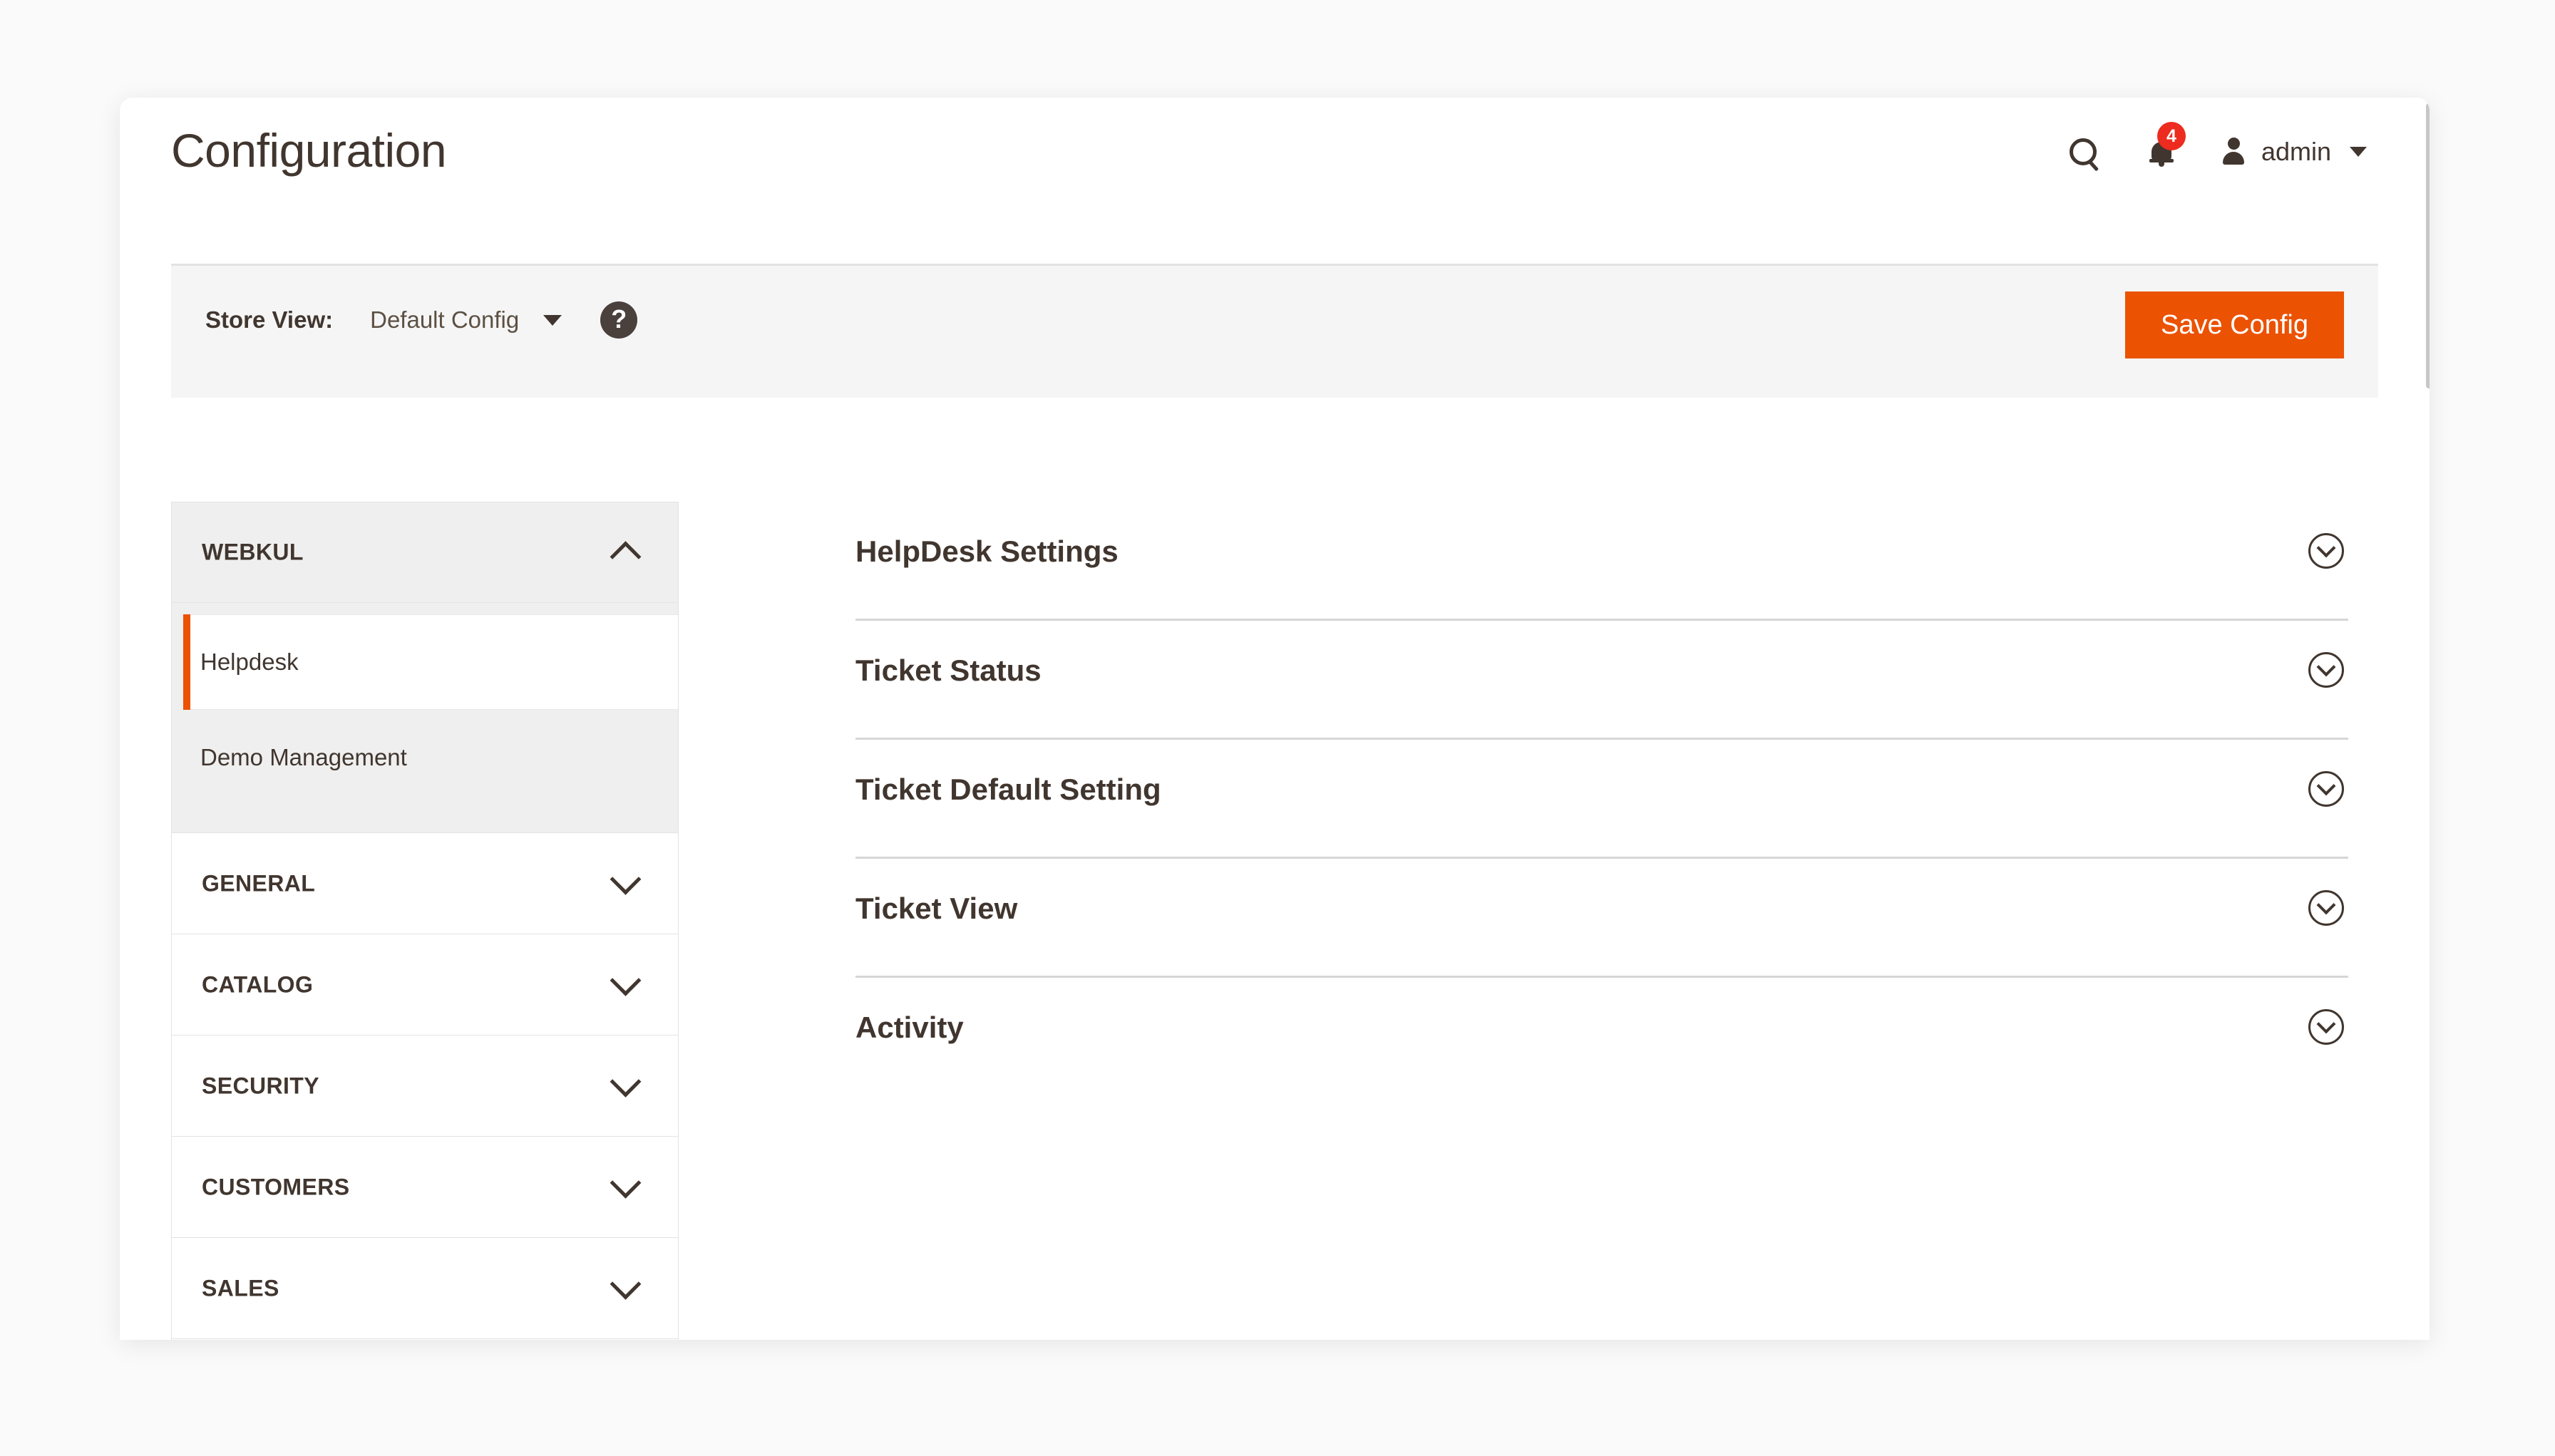 The height and width of the screenshot is (1456, 2555). What do you see at coordinates (425, 1186) in the screenshot?
I see `sidebar-section-customers: CUSTOMERS` at bounding box center [425, 1186].